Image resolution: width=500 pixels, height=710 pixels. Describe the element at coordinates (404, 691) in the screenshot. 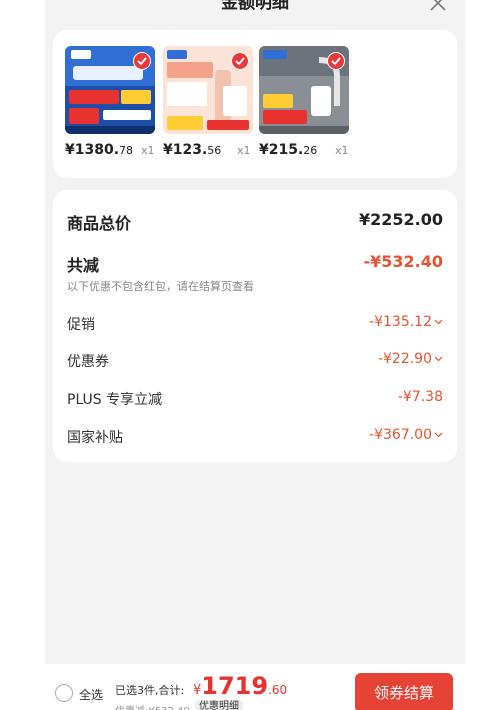

I see `checkout-button: 领券结算` at that location.